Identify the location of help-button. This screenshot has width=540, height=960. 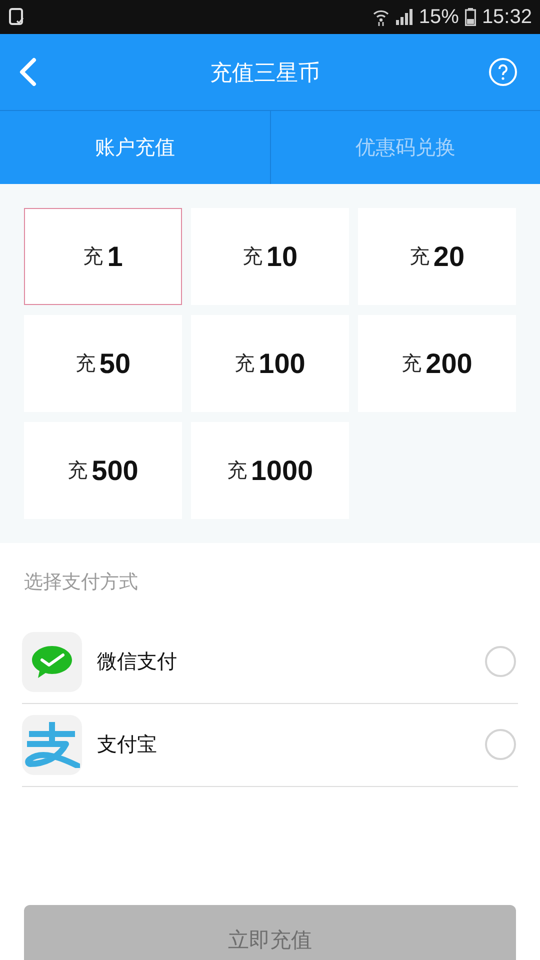
(503, 72).